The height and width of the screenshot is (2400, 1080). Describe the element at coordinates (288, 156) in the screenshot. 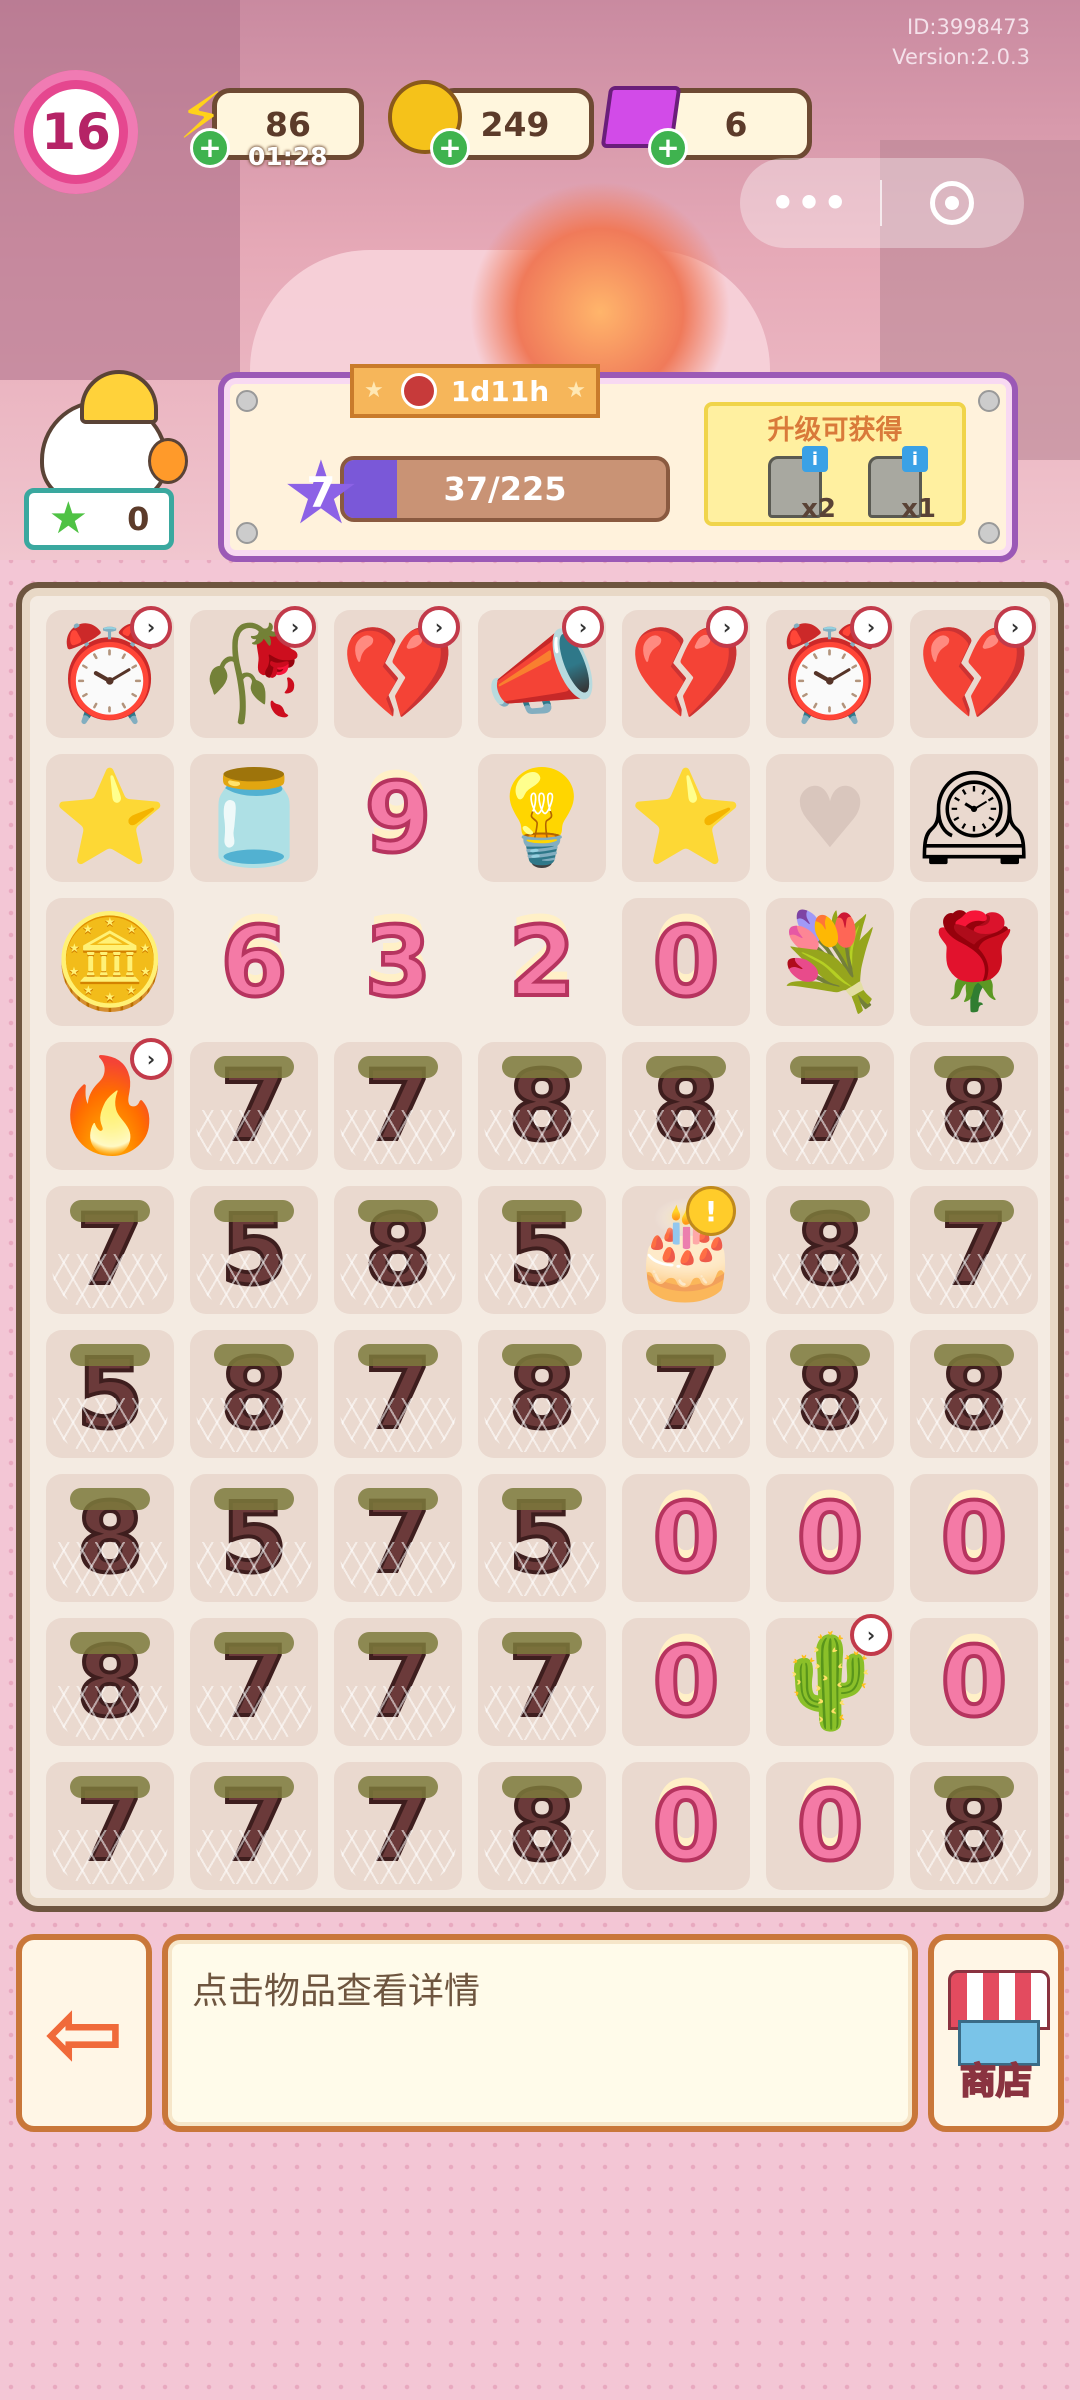

I see `energy-timer: 01:28` at that location.